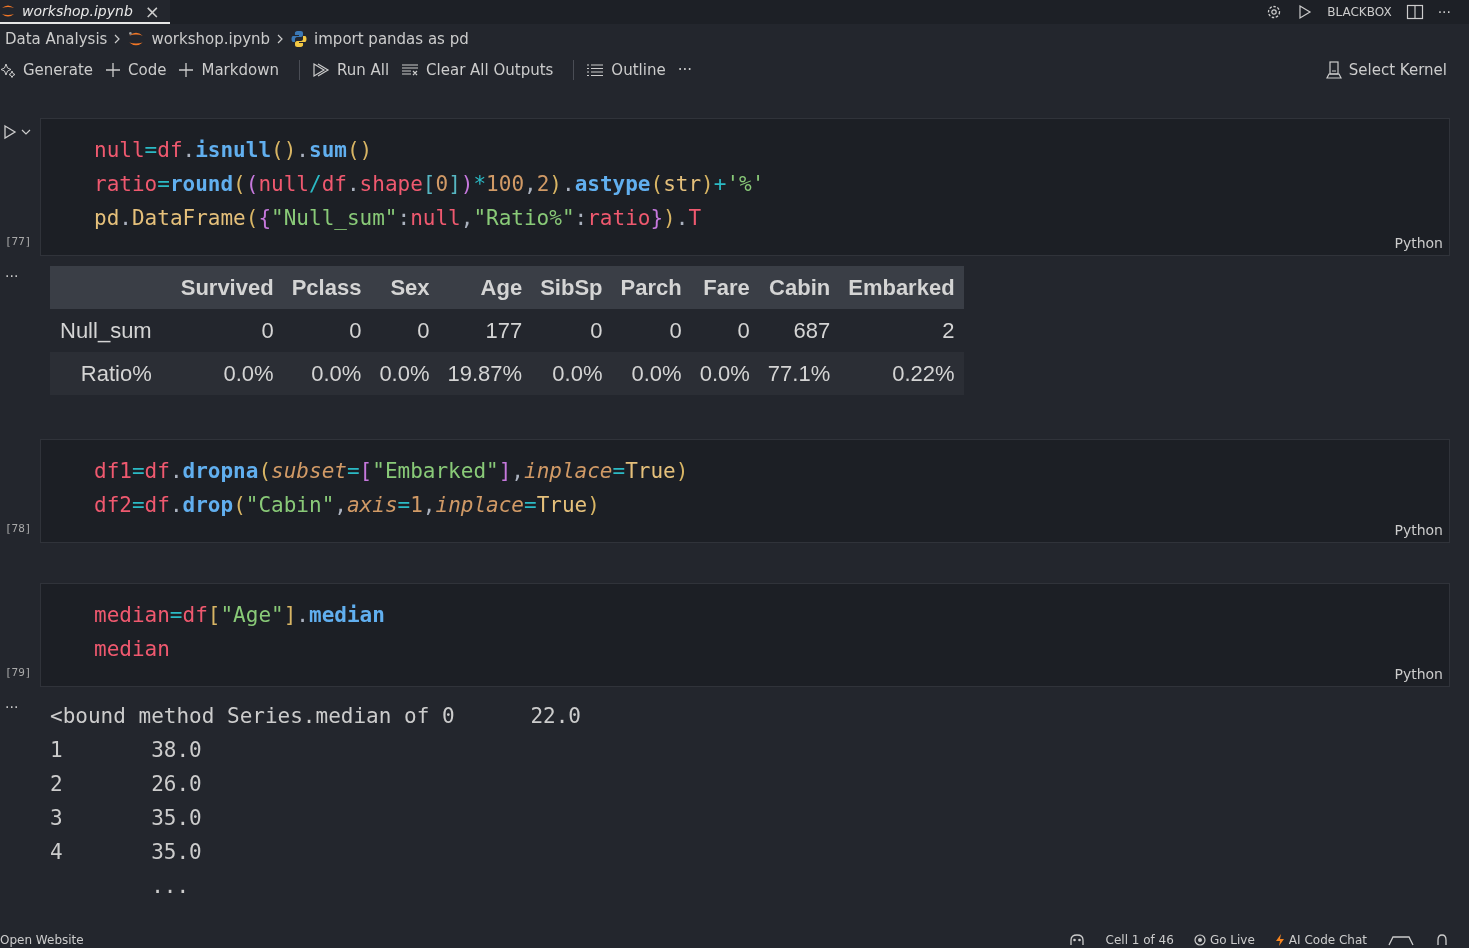 This screenshot has height=948, width=1469. Describe the element at coordinates (1076, 940) in the screenshot. I see `copilot-icon` at that location.